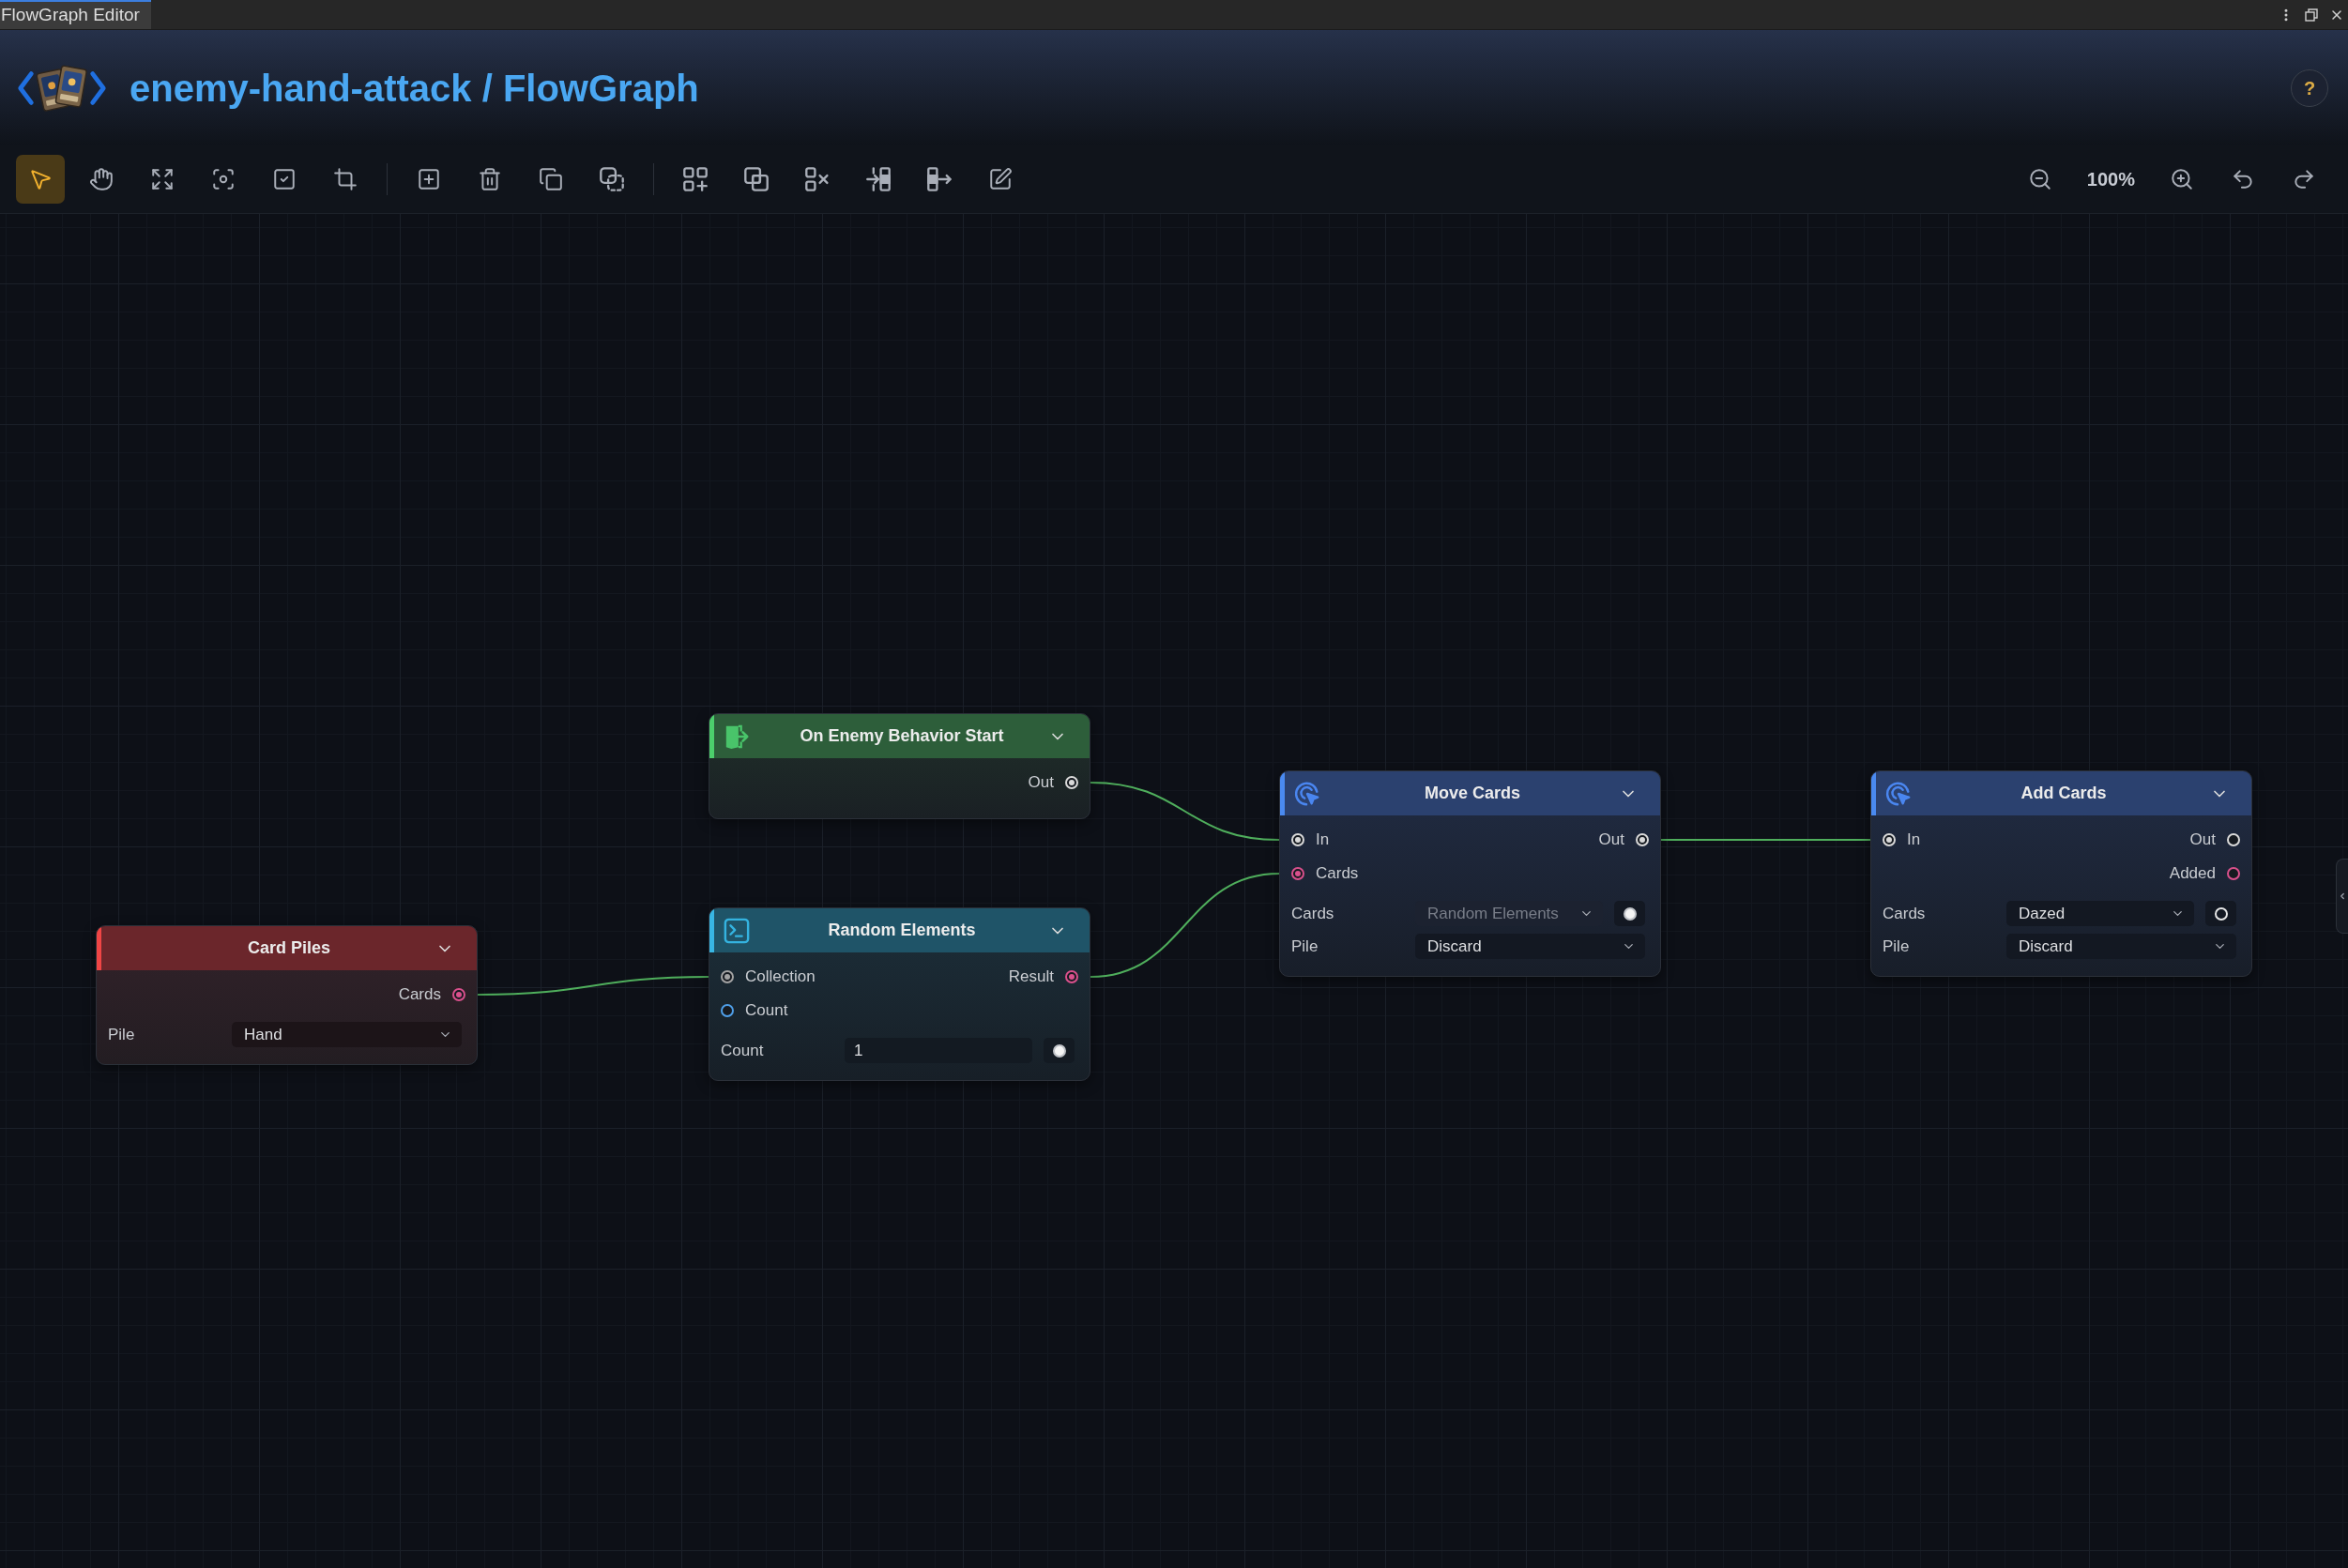 Image resolution: width=2348 pixels, height=1568 pixels. What do you see at coordinates (780, 977) in the screenshot?
I see `port-label: Collection` at bounding box center [780, 977].